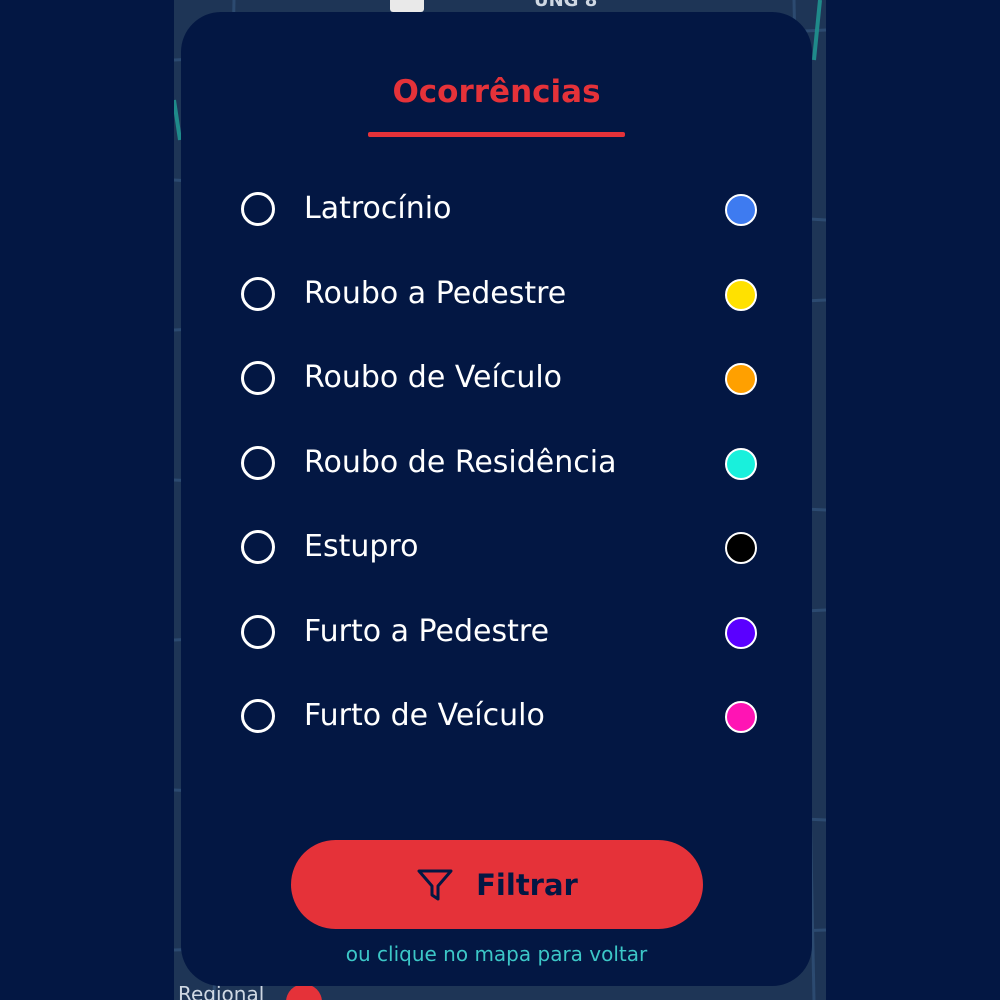  What do you see at coordinates (460, 462) in the screenshot?
I see `option-label: Roubo de Residência` at bounding box center [460, 462].